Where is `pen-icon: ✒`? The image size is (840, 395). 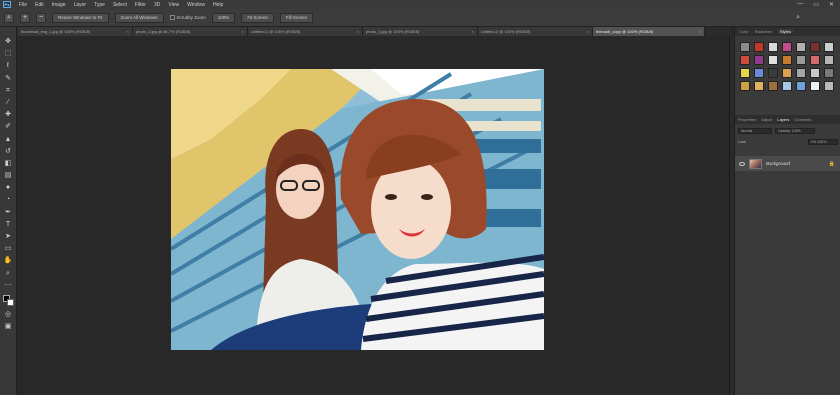 pen-icon: ✒ is located at coordinates (8, 212).